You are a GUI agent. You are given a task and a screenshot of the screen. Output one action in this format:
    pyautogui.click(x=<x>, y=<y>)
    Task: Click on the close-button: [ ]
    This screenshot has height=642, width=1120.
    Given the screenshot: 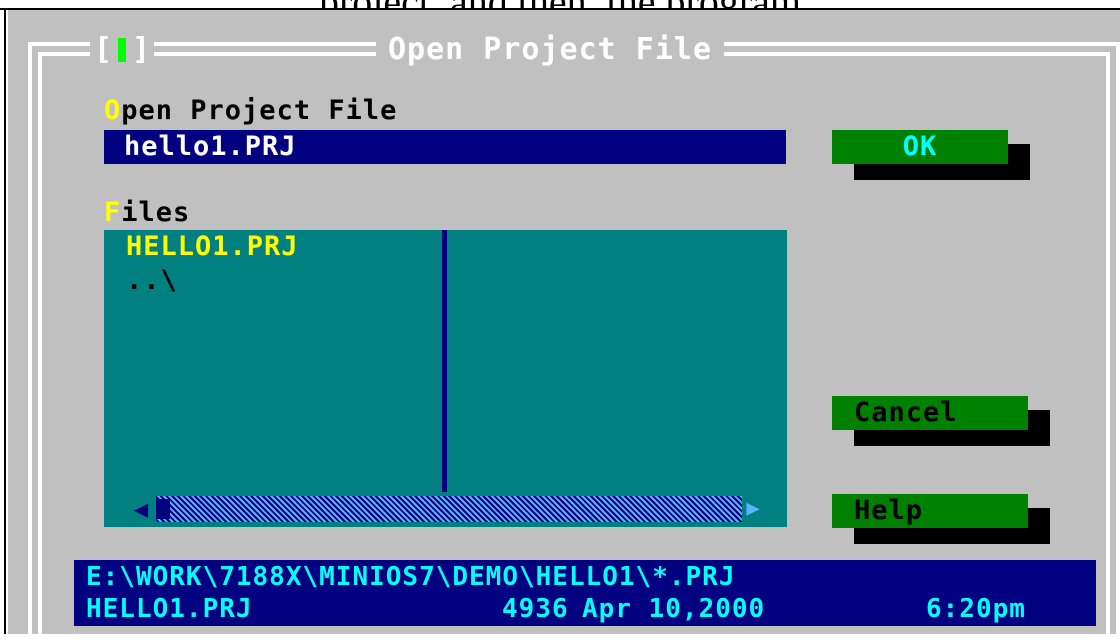 What is the action you would take?
    pyautogui.click(x=122, y=50)
    